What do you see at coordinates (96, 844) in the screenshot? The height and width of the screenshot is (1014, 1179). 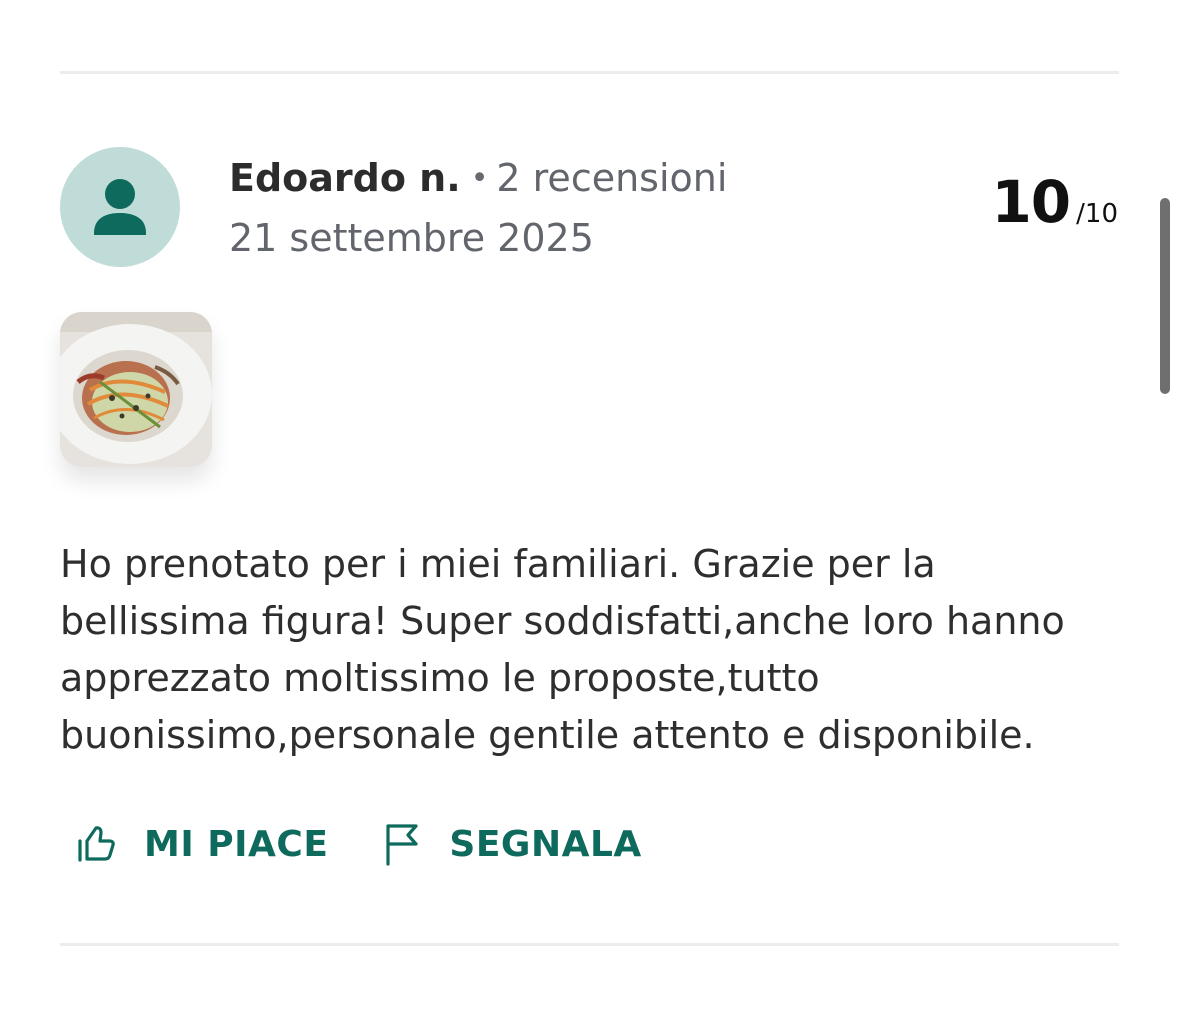 I see `thumbs-up-icon` at bounding box center [96, 844].